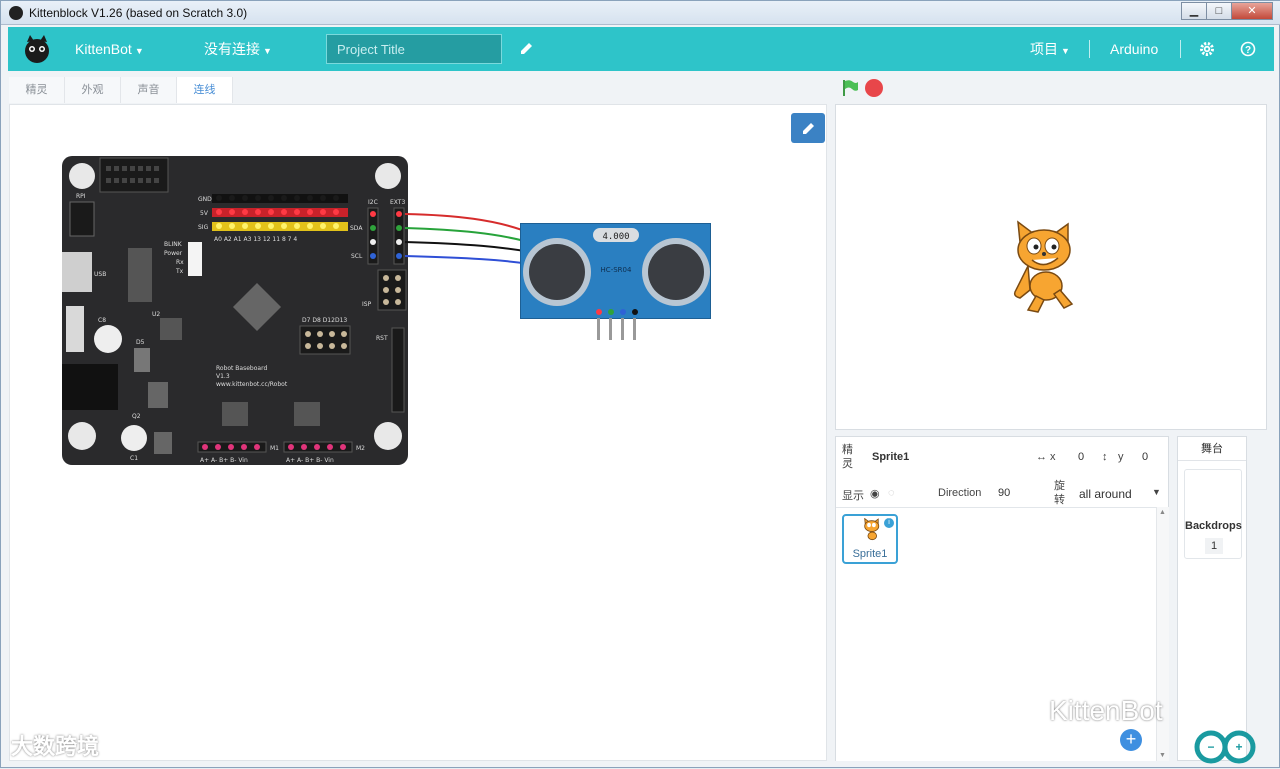 Image resolution: width=1280 pixels, height=769 pixels. What do you see at coordinates (149, 90) in the screenshot?
I see `tab-sounds: 声音` at bounding box center [149, 90].